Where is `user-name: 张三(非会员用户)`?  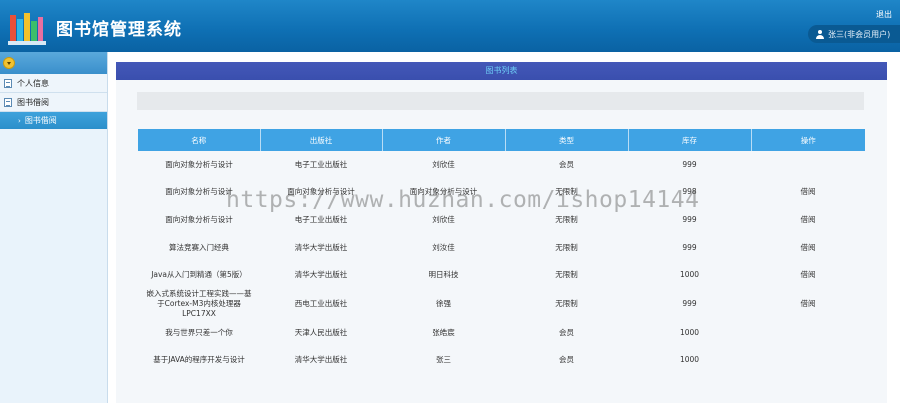
user-name: 张三(非会员用户) is located at coordinates (859, 34).